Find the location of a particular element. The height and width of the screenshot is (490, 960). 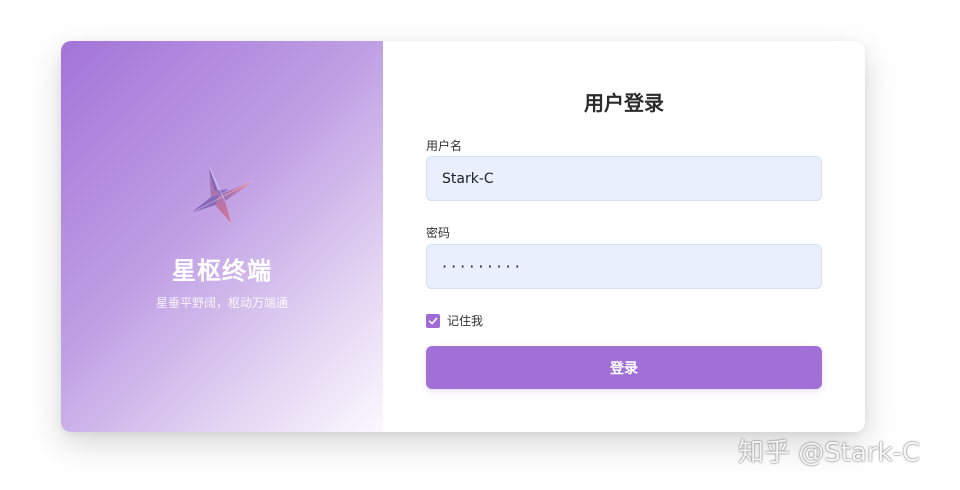

watermark-text: 知乎 @Stark-C is located at coordinates (829, 453).